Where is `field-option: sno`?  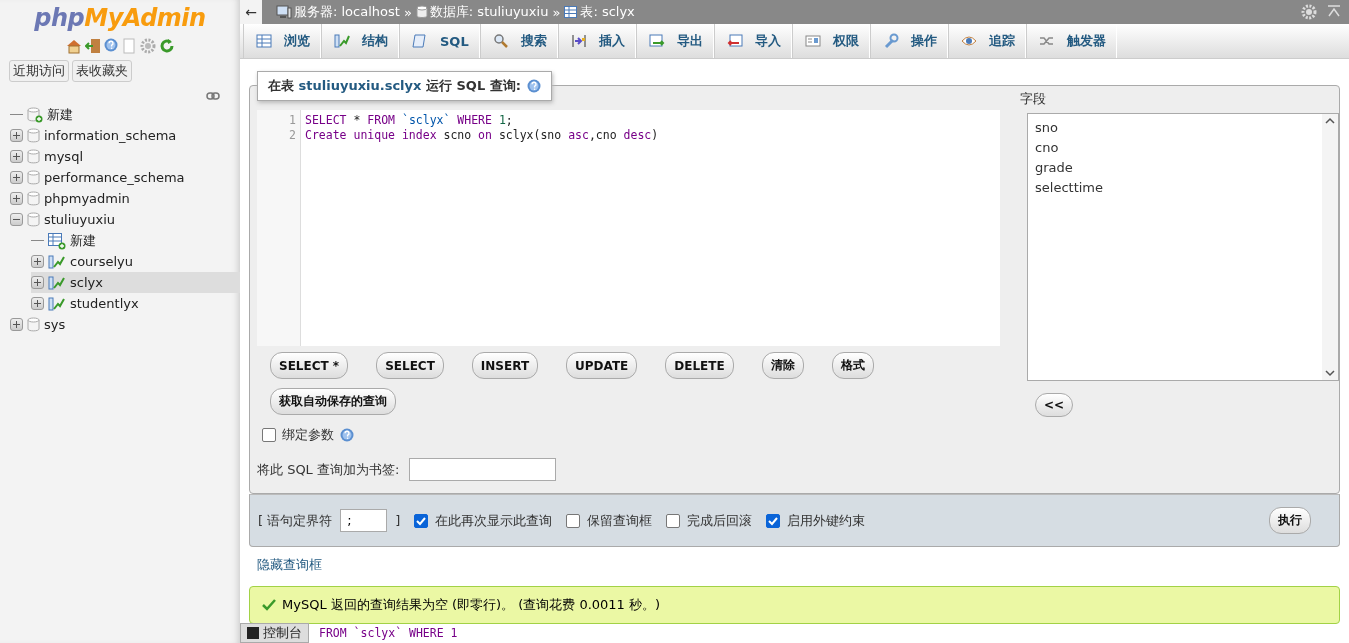 field-option: sno is located at coordinates (1175, 128).